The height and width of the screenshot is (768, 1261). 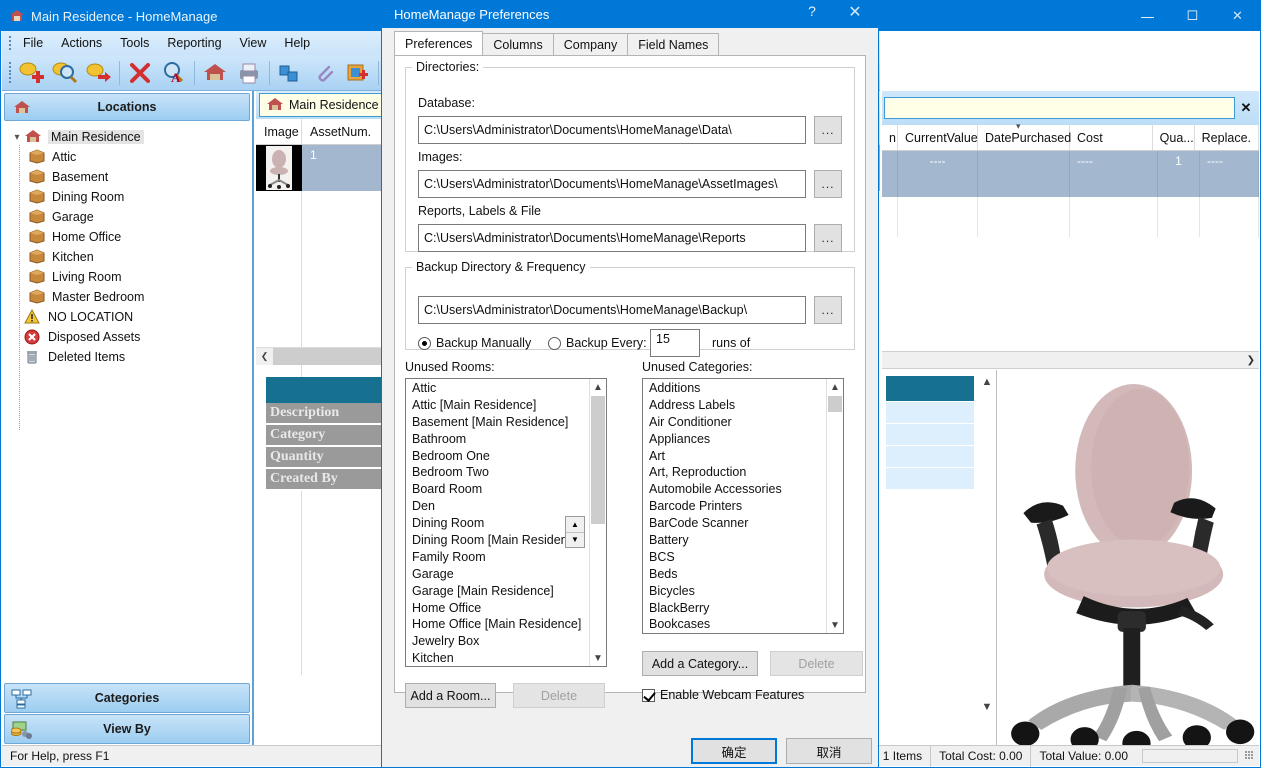 What do you see at coordinates (264, 356) in the screenshot?
I see `scroll-left-icon: ❮` at bounding box center [264, 356].